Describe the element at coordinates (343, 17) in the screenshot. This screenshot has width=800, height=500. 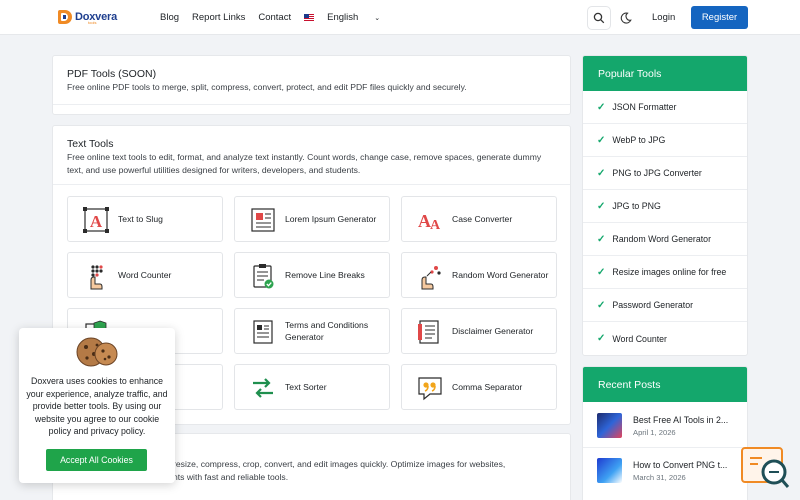
I see `language-label: English` at that location.